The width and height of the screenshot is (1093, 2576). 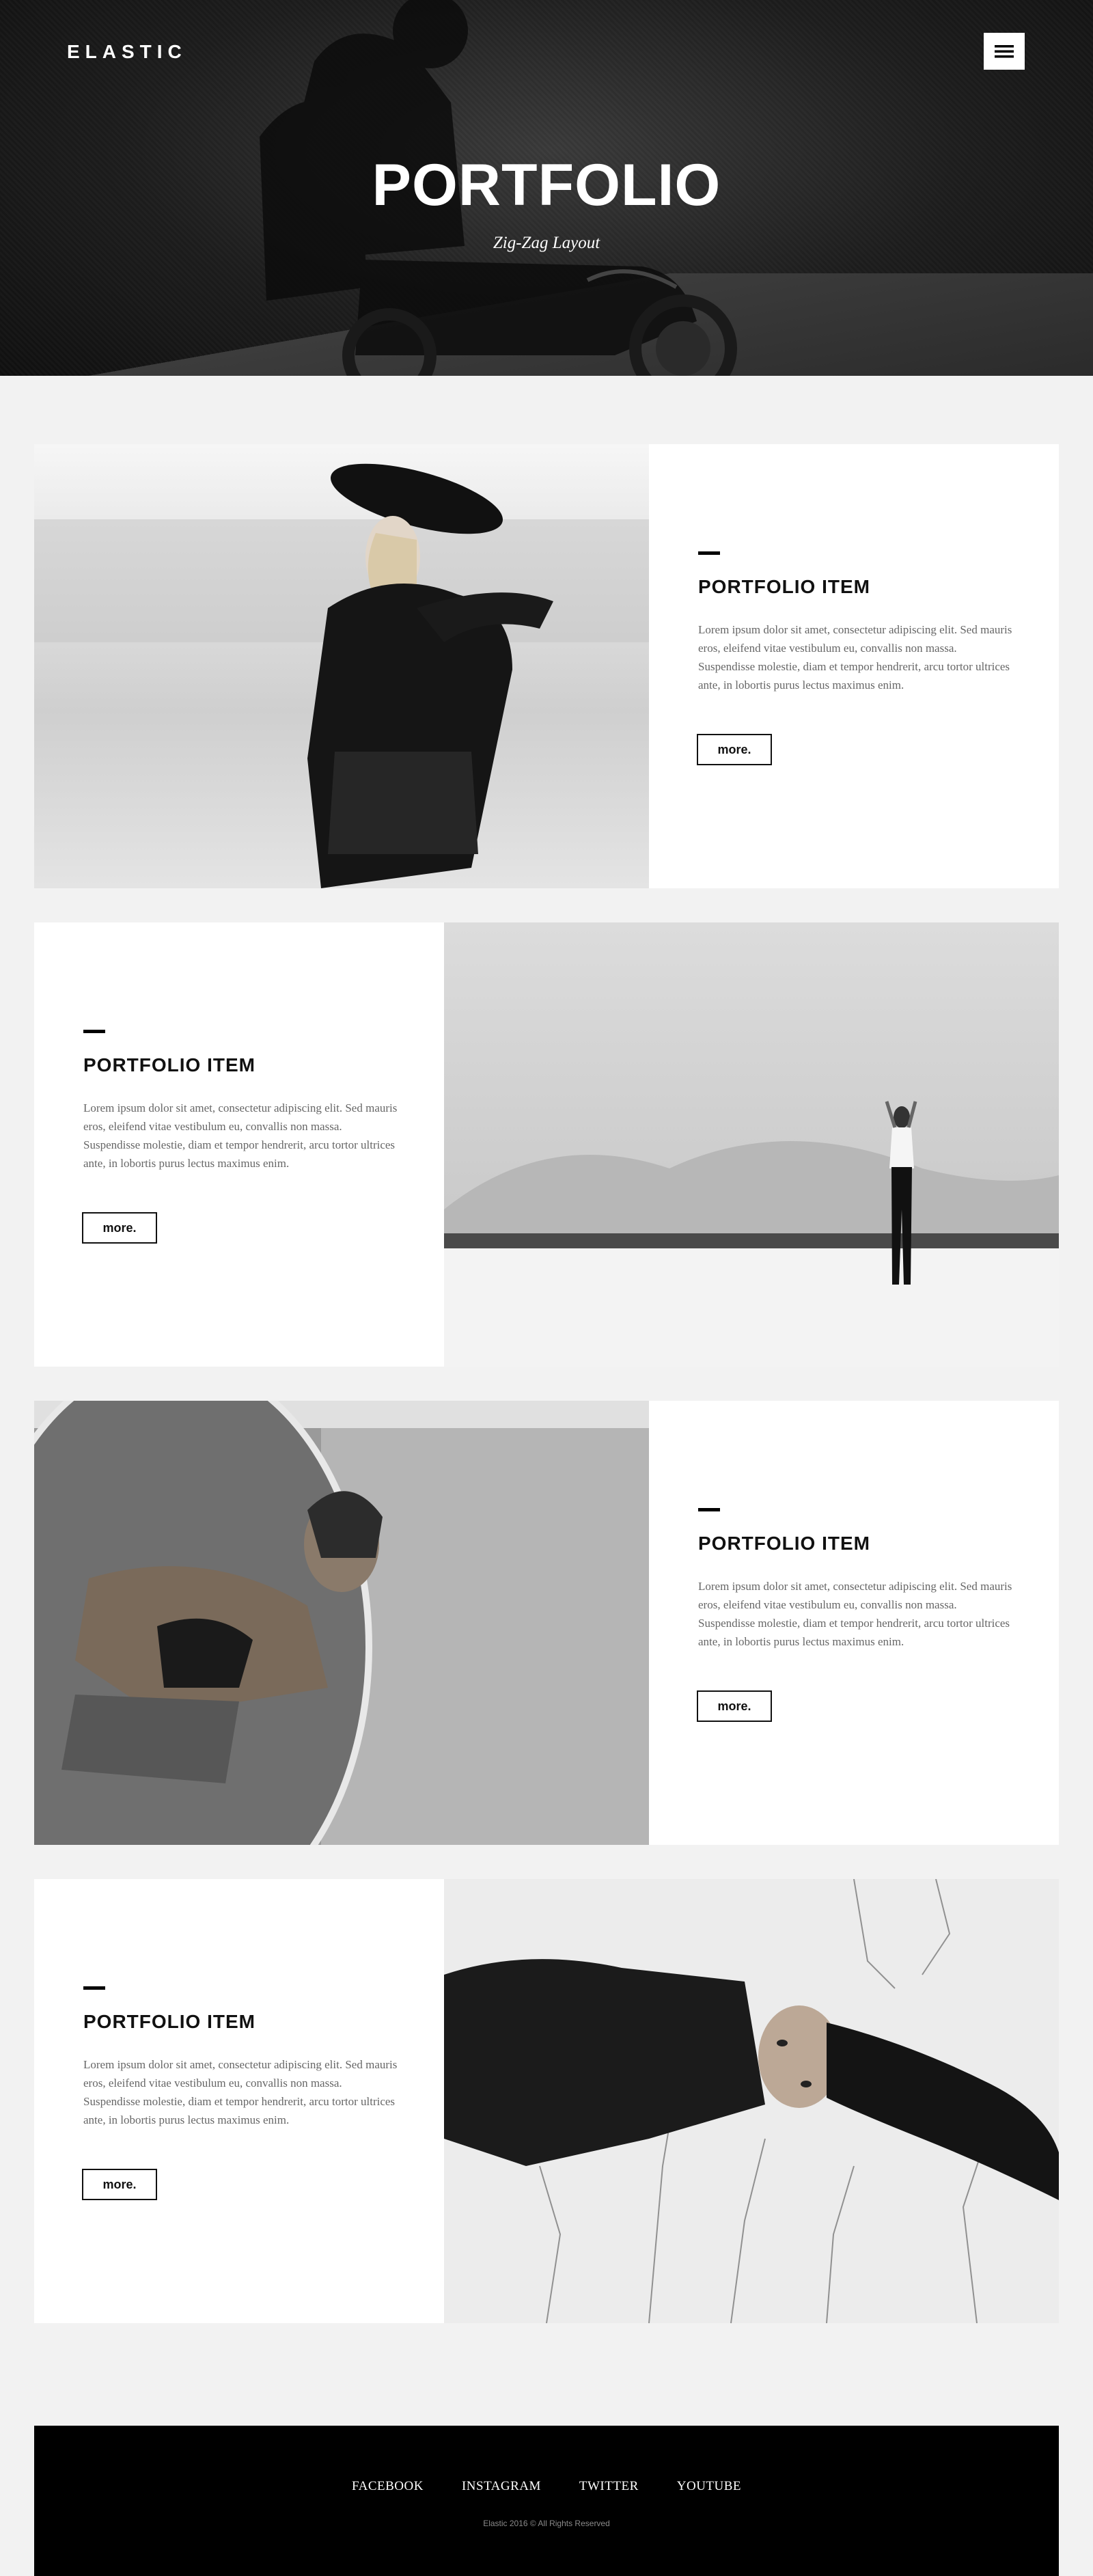 What do you see at coordinates (341, 1623) in the screenshot?
I see `portfolio-image-window-woman` at bounding box center [341, 1623].